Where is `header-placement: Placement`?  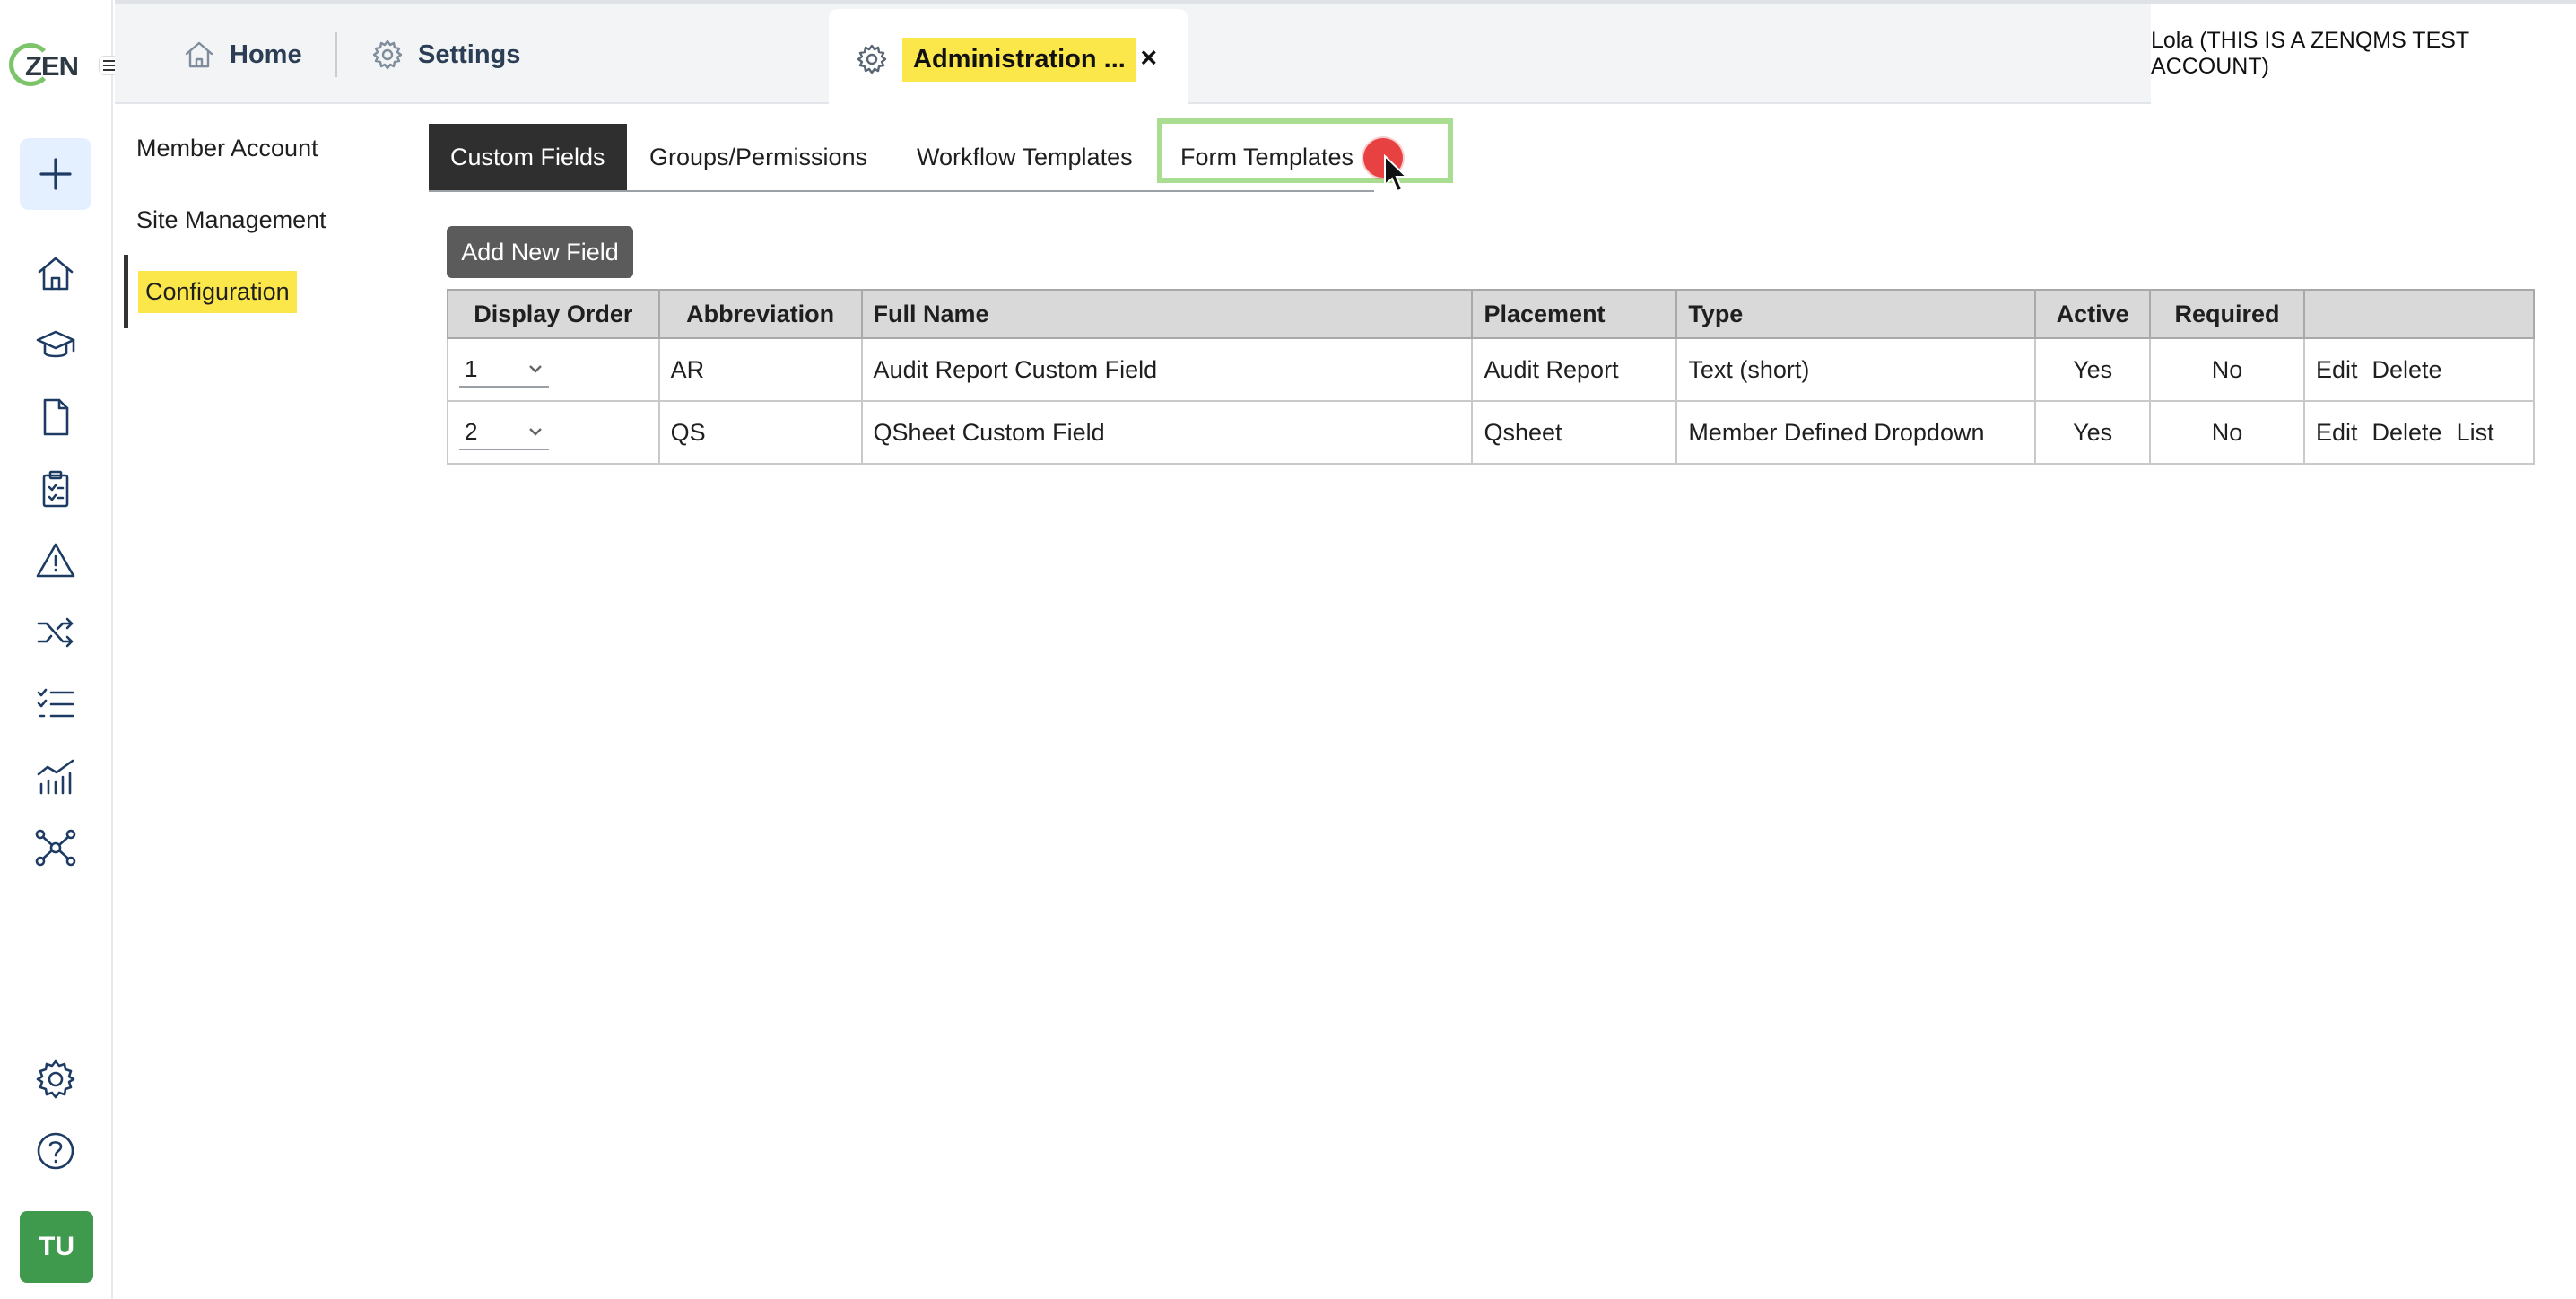 header-placement: Placement is located at coordinates (1574, 314).